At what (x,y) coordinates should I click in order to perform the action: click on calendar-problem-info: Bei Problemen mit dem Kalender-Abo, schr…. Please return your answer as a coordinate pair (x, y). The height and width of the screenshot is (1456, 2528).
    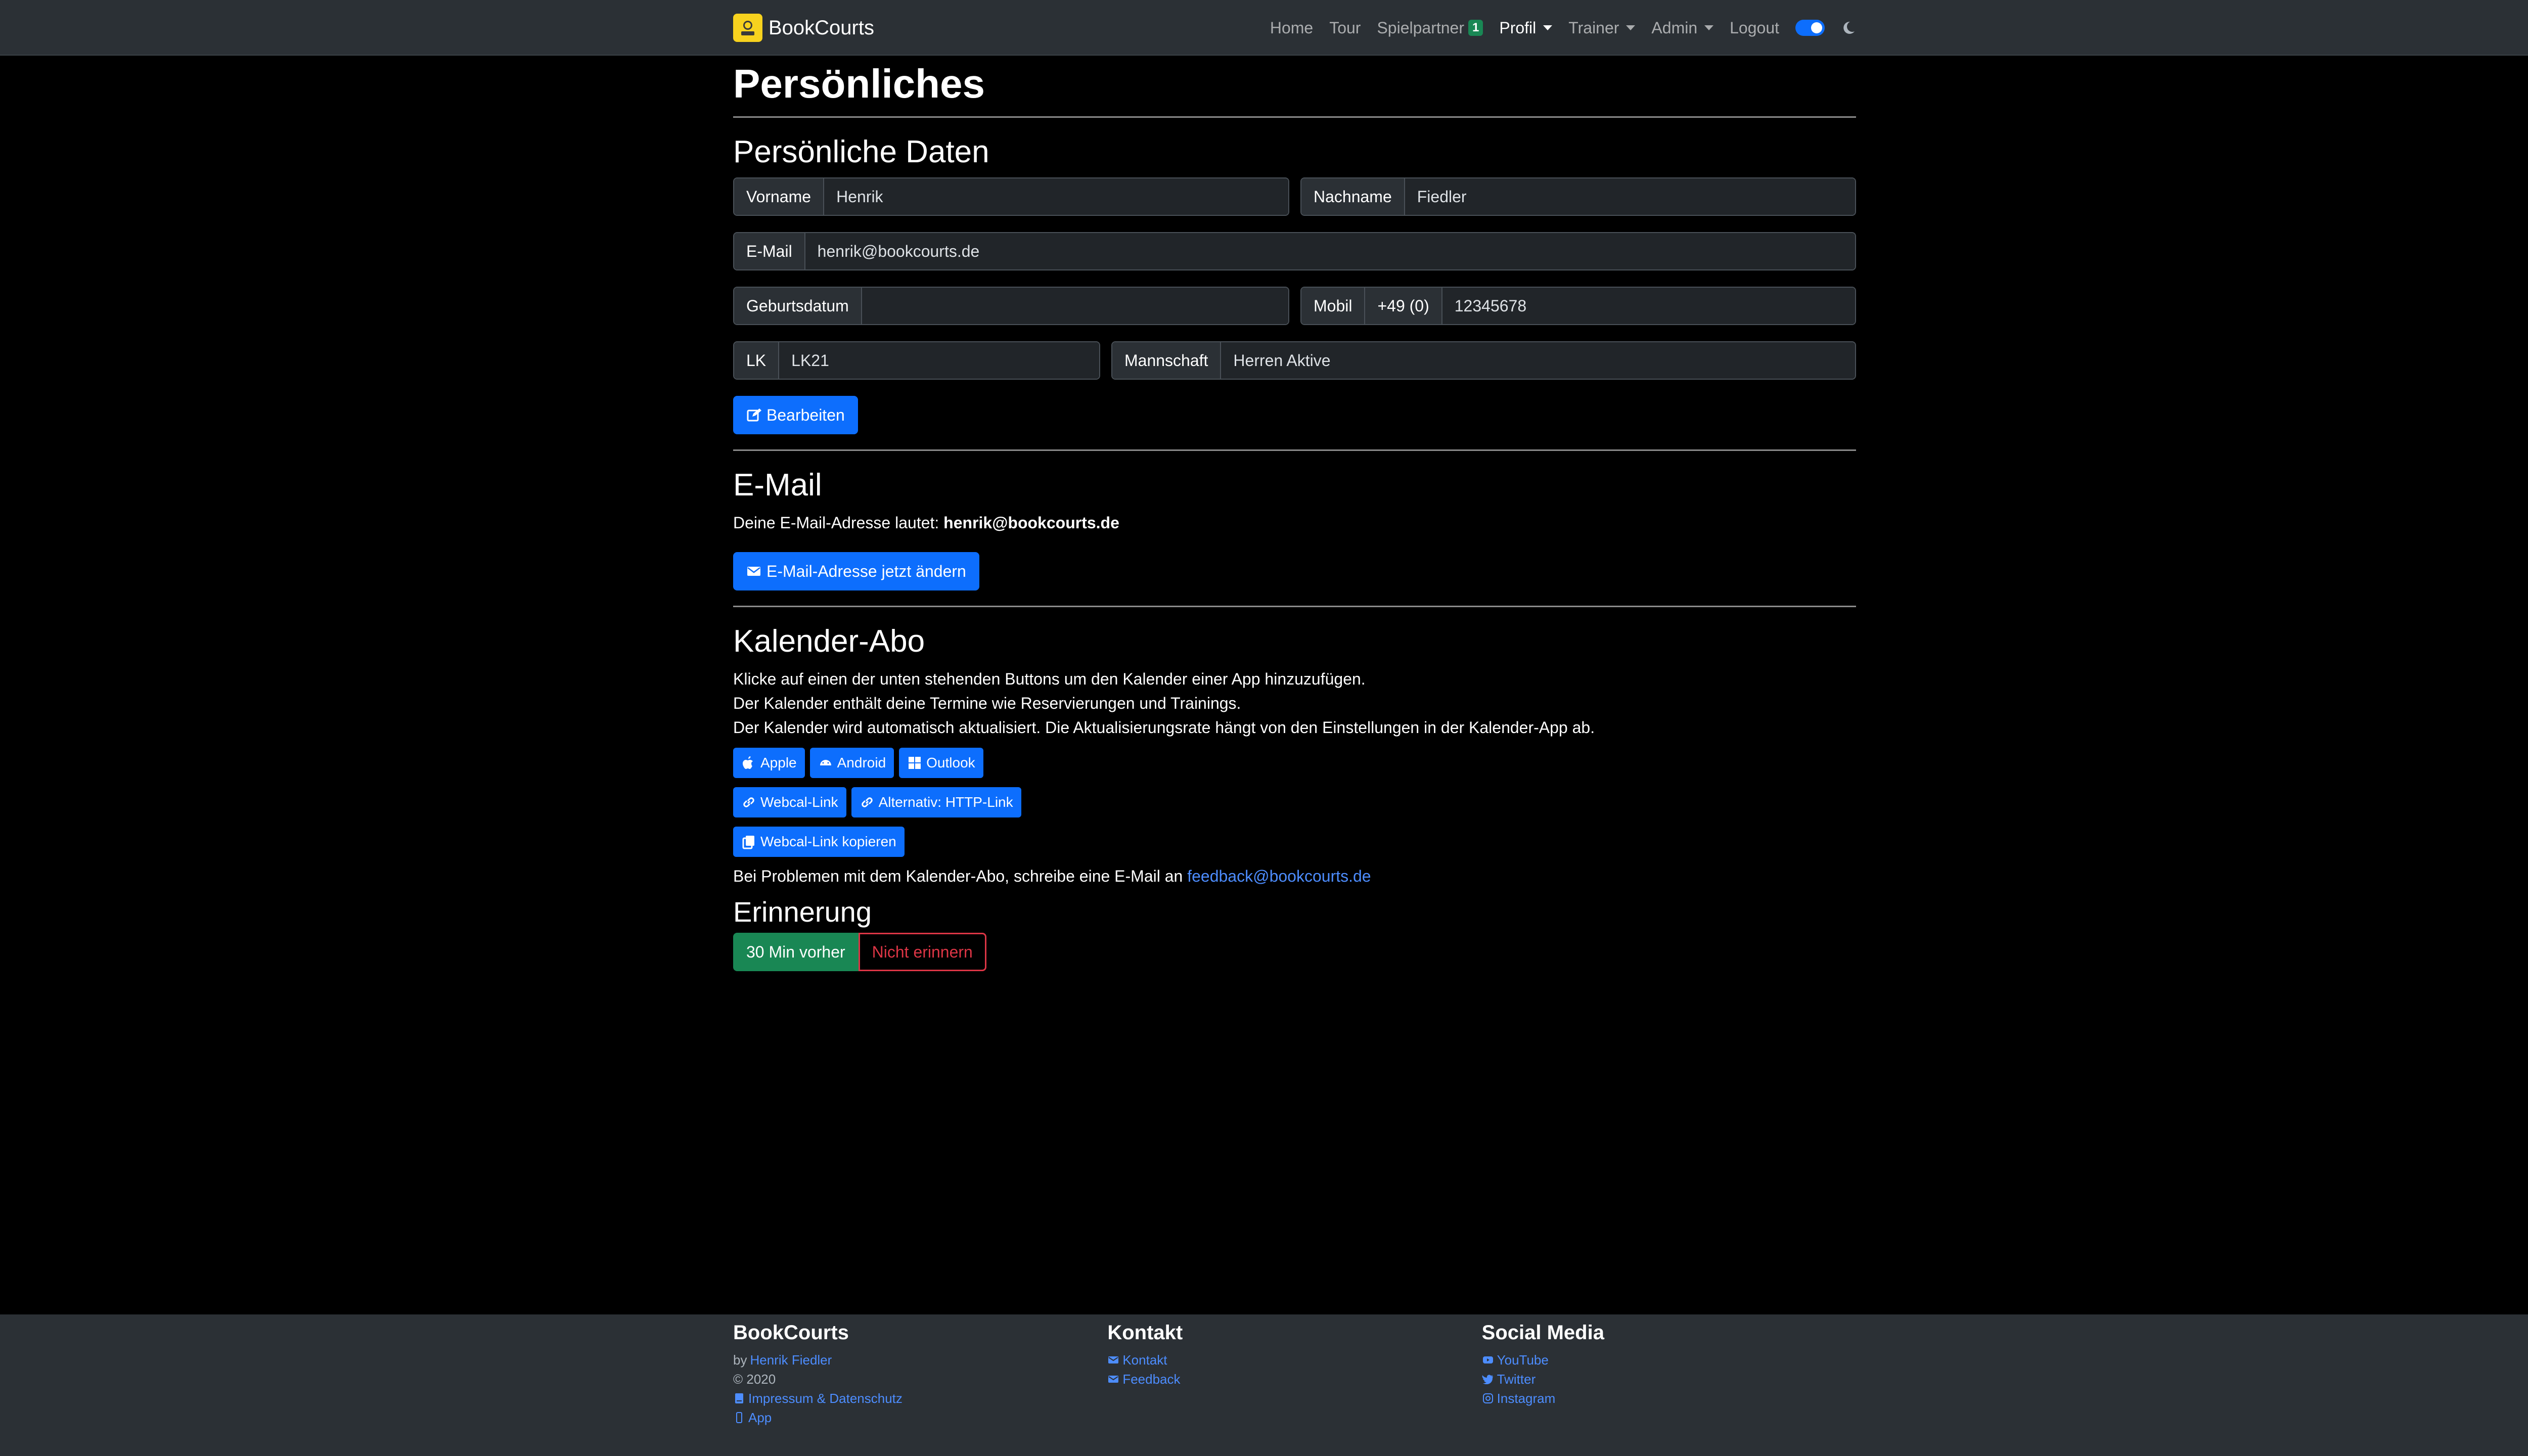
    Looking at the image, I should click on (1295, 876).